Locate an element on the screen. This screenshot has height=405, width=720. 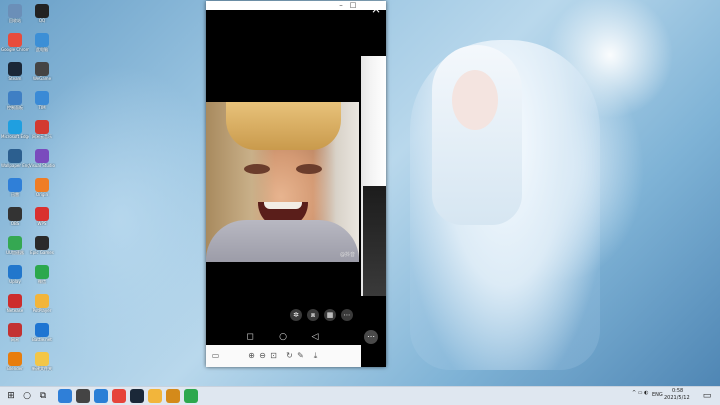
notification-icon: ▭ is located at coordinates (707, 396).